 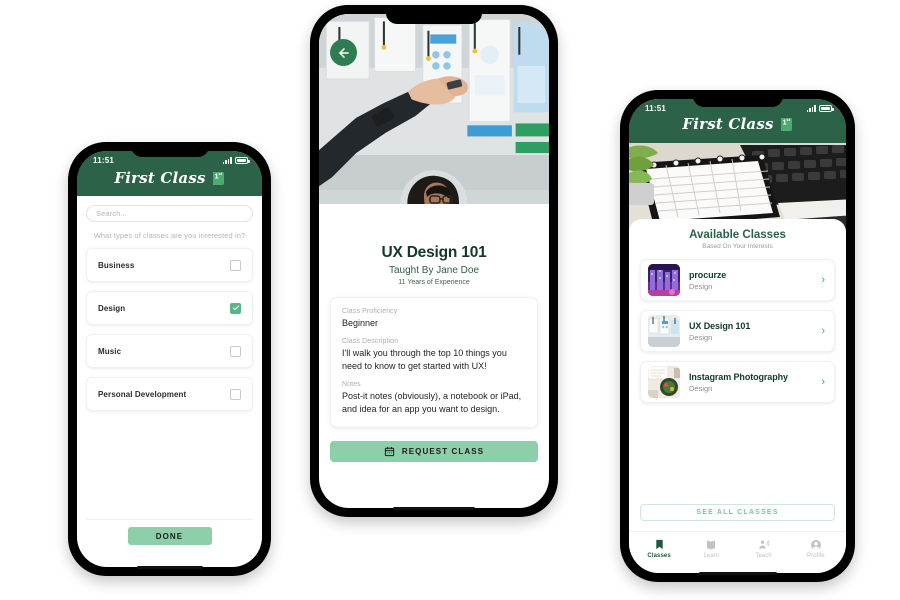 I want to click on see-all-classes-button: SEE ALL CLASSES, so click(x=737, y=512).